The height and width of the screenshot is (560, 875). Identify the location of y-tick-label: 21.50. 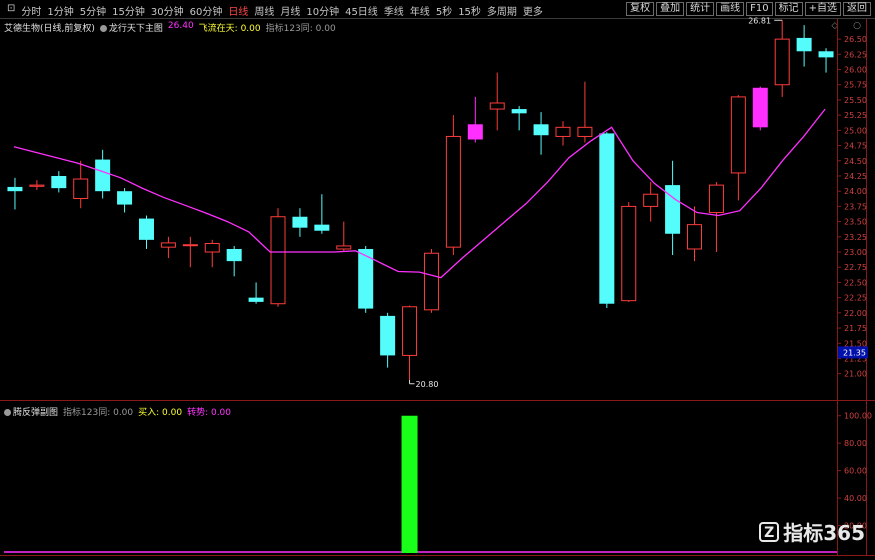
(855, 343).